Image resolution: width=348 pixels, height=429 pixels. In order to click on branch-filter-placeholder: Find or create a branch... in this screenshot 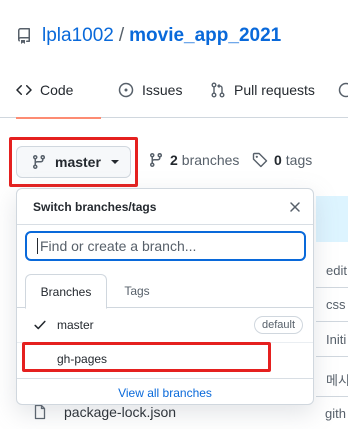, I will do `click(118, 246)`.